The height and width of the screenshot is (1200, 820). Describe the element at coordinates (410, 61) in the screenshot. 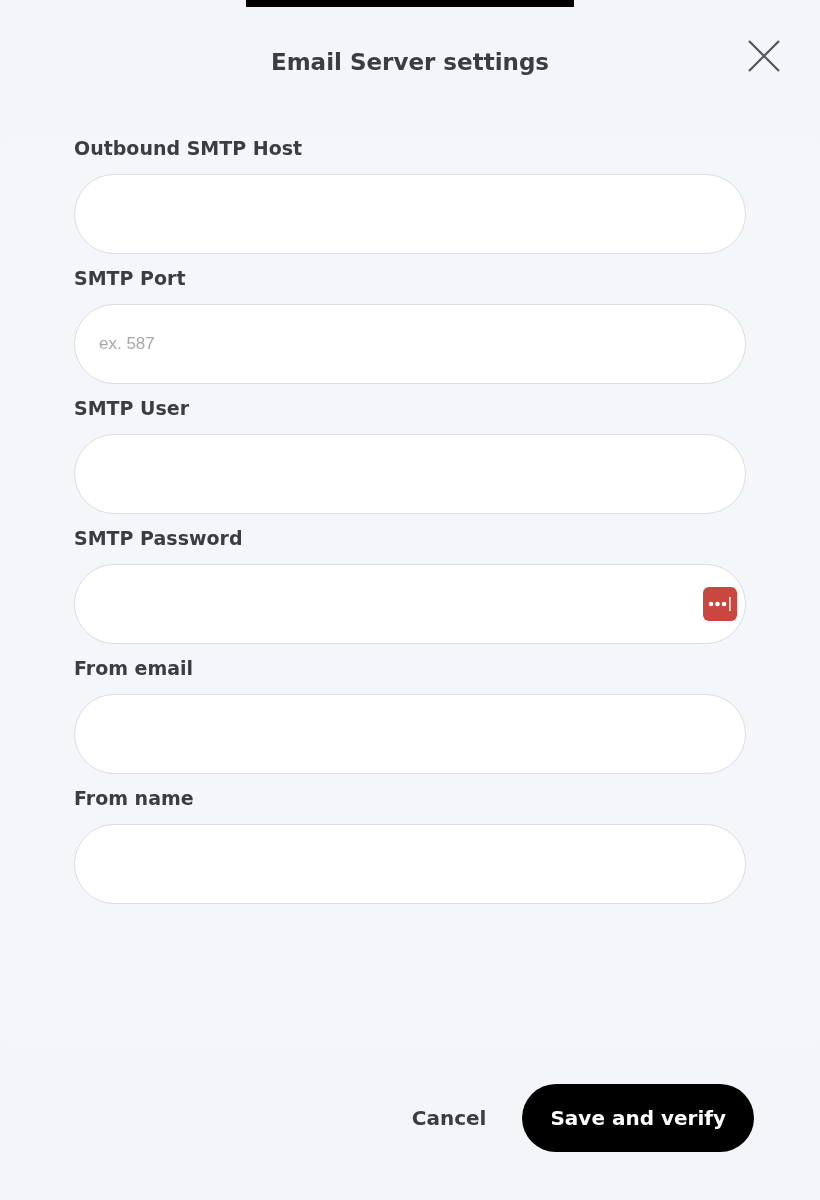

I see `dialog-title: Email Server settings` at that location.